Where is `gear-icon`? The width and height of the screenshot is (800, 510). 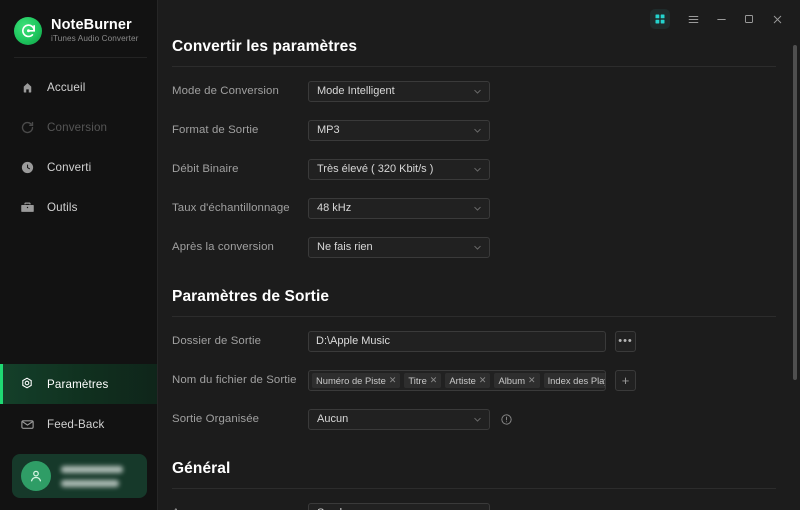 gear-icon is located at coordinates (27, 384).